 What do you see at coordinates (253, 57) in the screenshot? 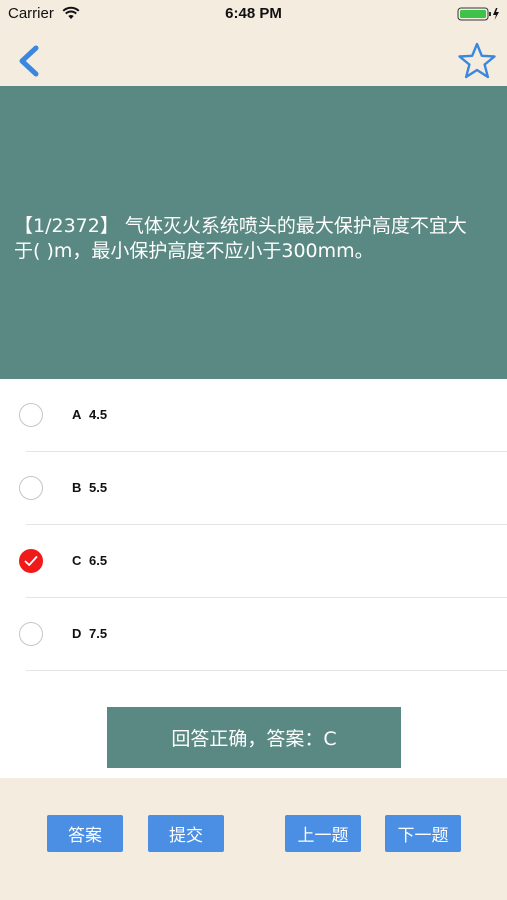
I see `nav-bar` at bounding box center [253, 57].